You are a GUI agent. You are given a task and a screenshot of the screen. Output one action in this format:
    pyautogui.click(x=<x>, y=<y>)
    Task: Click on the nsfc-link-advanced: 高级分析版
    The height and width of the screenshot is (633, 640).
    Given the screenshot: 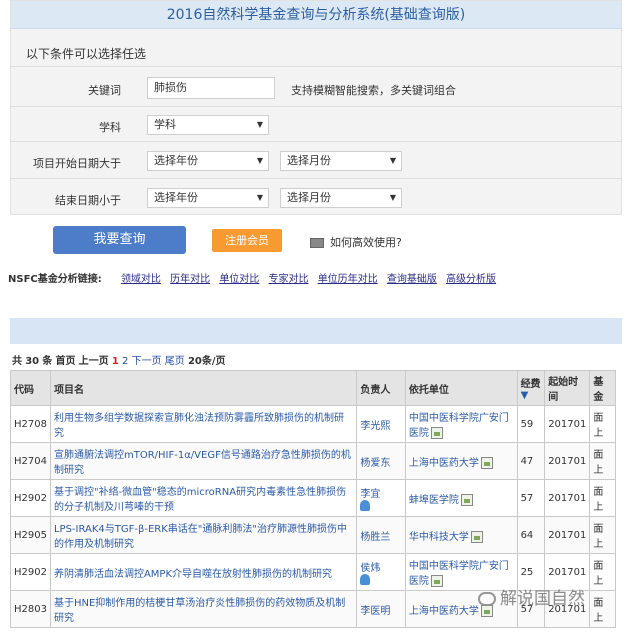 What is the action you would take?
    pyautogui.click(x=471, y=279)
    